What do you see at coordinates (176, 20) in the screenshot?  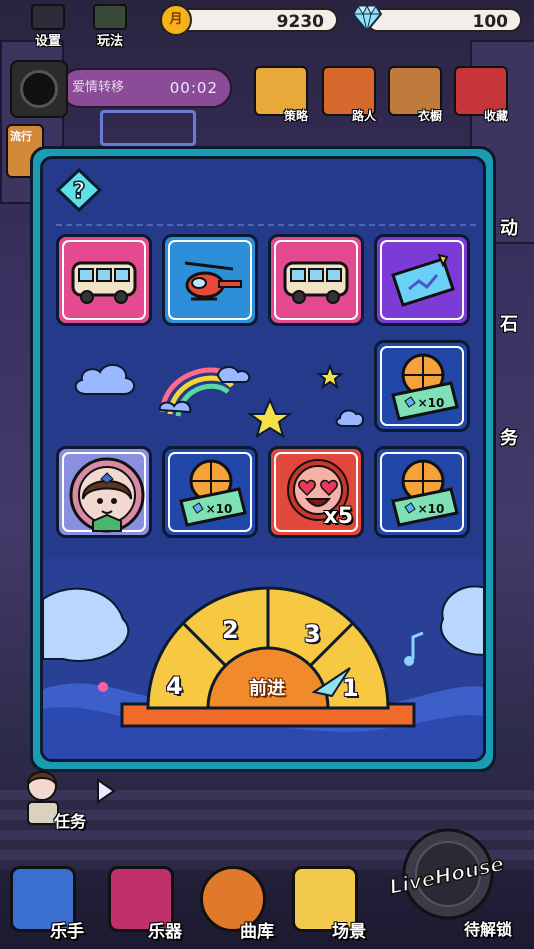 I see `coin-icon: 月` at bounding box center [176, 20].